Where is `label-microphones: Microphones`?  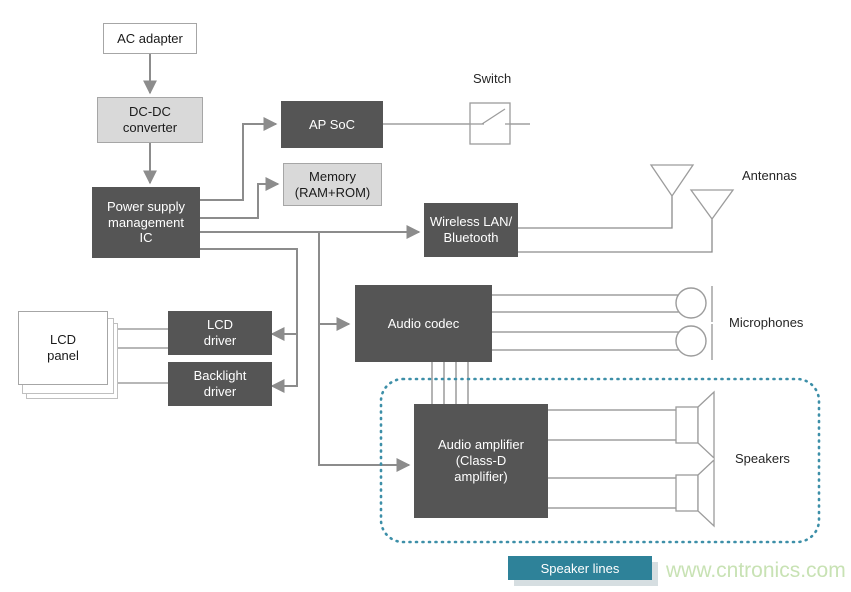 label-microphones: Microphones is located at coordinates (766, 322).